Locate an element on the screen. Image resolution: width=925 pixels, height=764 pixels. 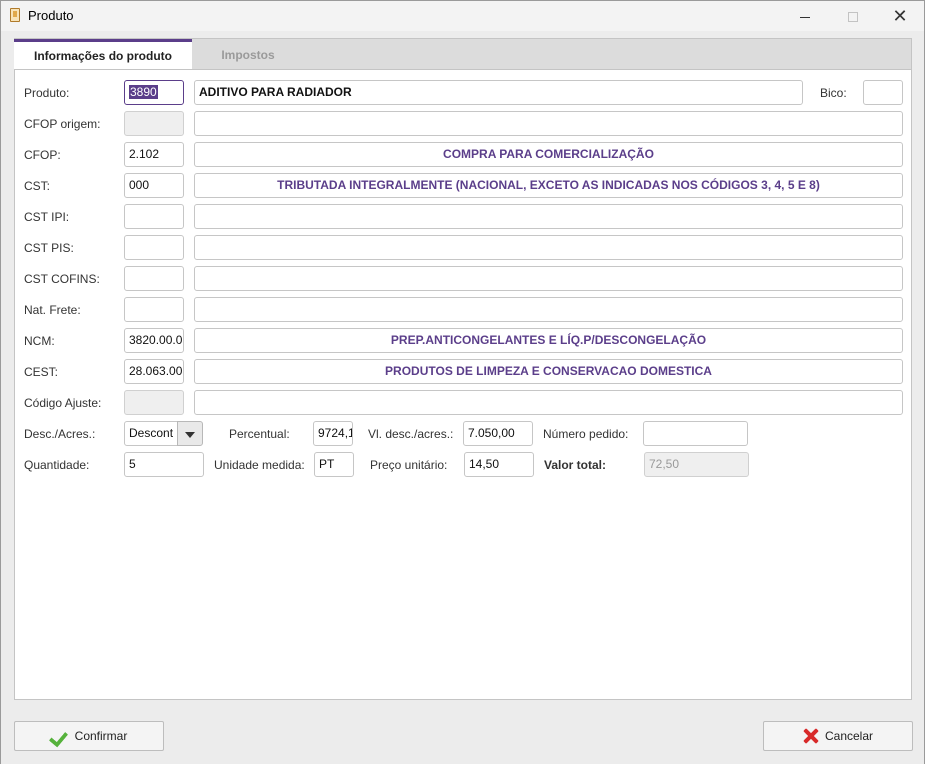
confirm-button: Confirmar is located at coordinates (89, 736).